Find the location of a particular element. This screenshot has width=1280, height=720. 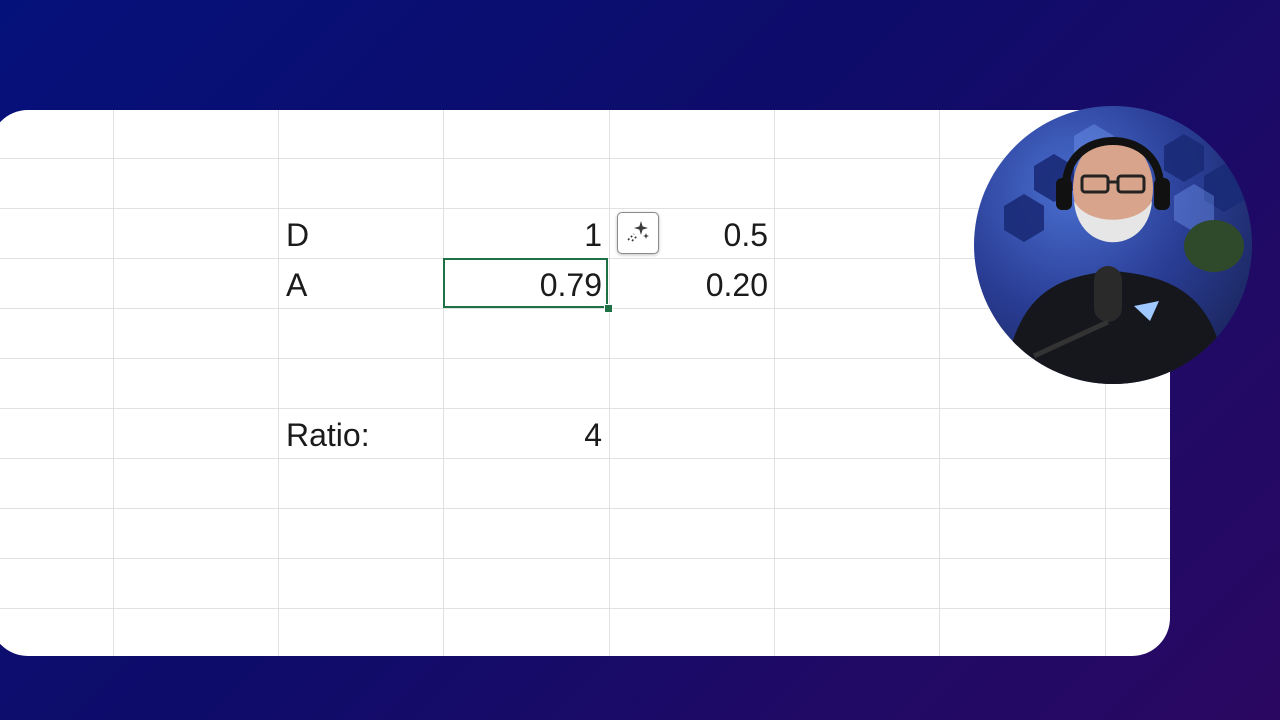

cell-value2-a: 0.20 is located at coordinates (690, 285).